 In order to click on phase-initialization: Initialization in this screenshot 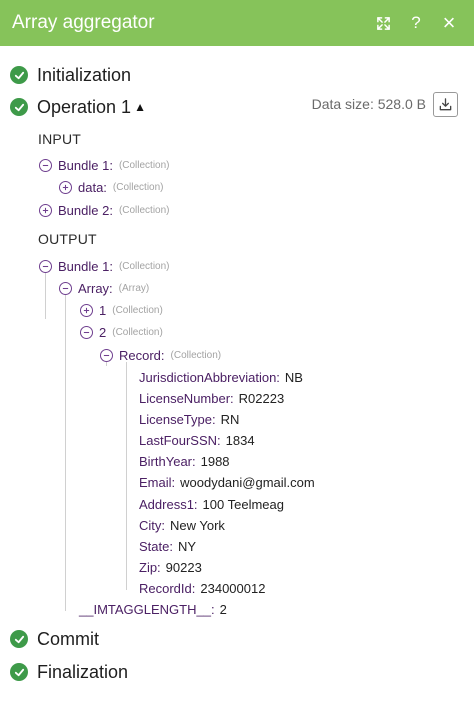, I will do `click(70, 75)`.